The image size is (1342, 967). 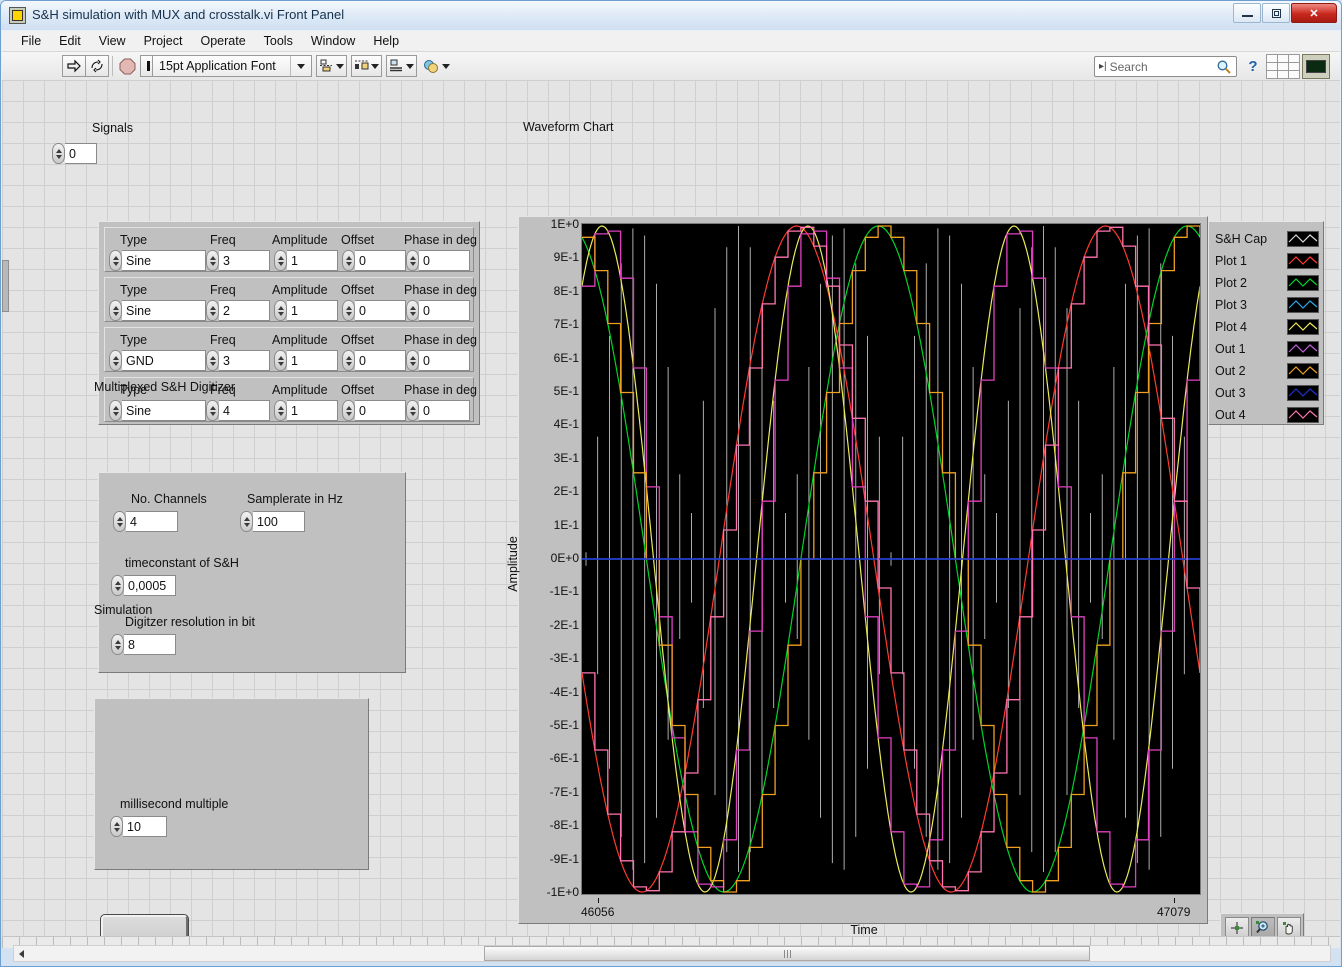 I want to click on signal-row-2-offset-control: 0, so click(x=374, y=310).